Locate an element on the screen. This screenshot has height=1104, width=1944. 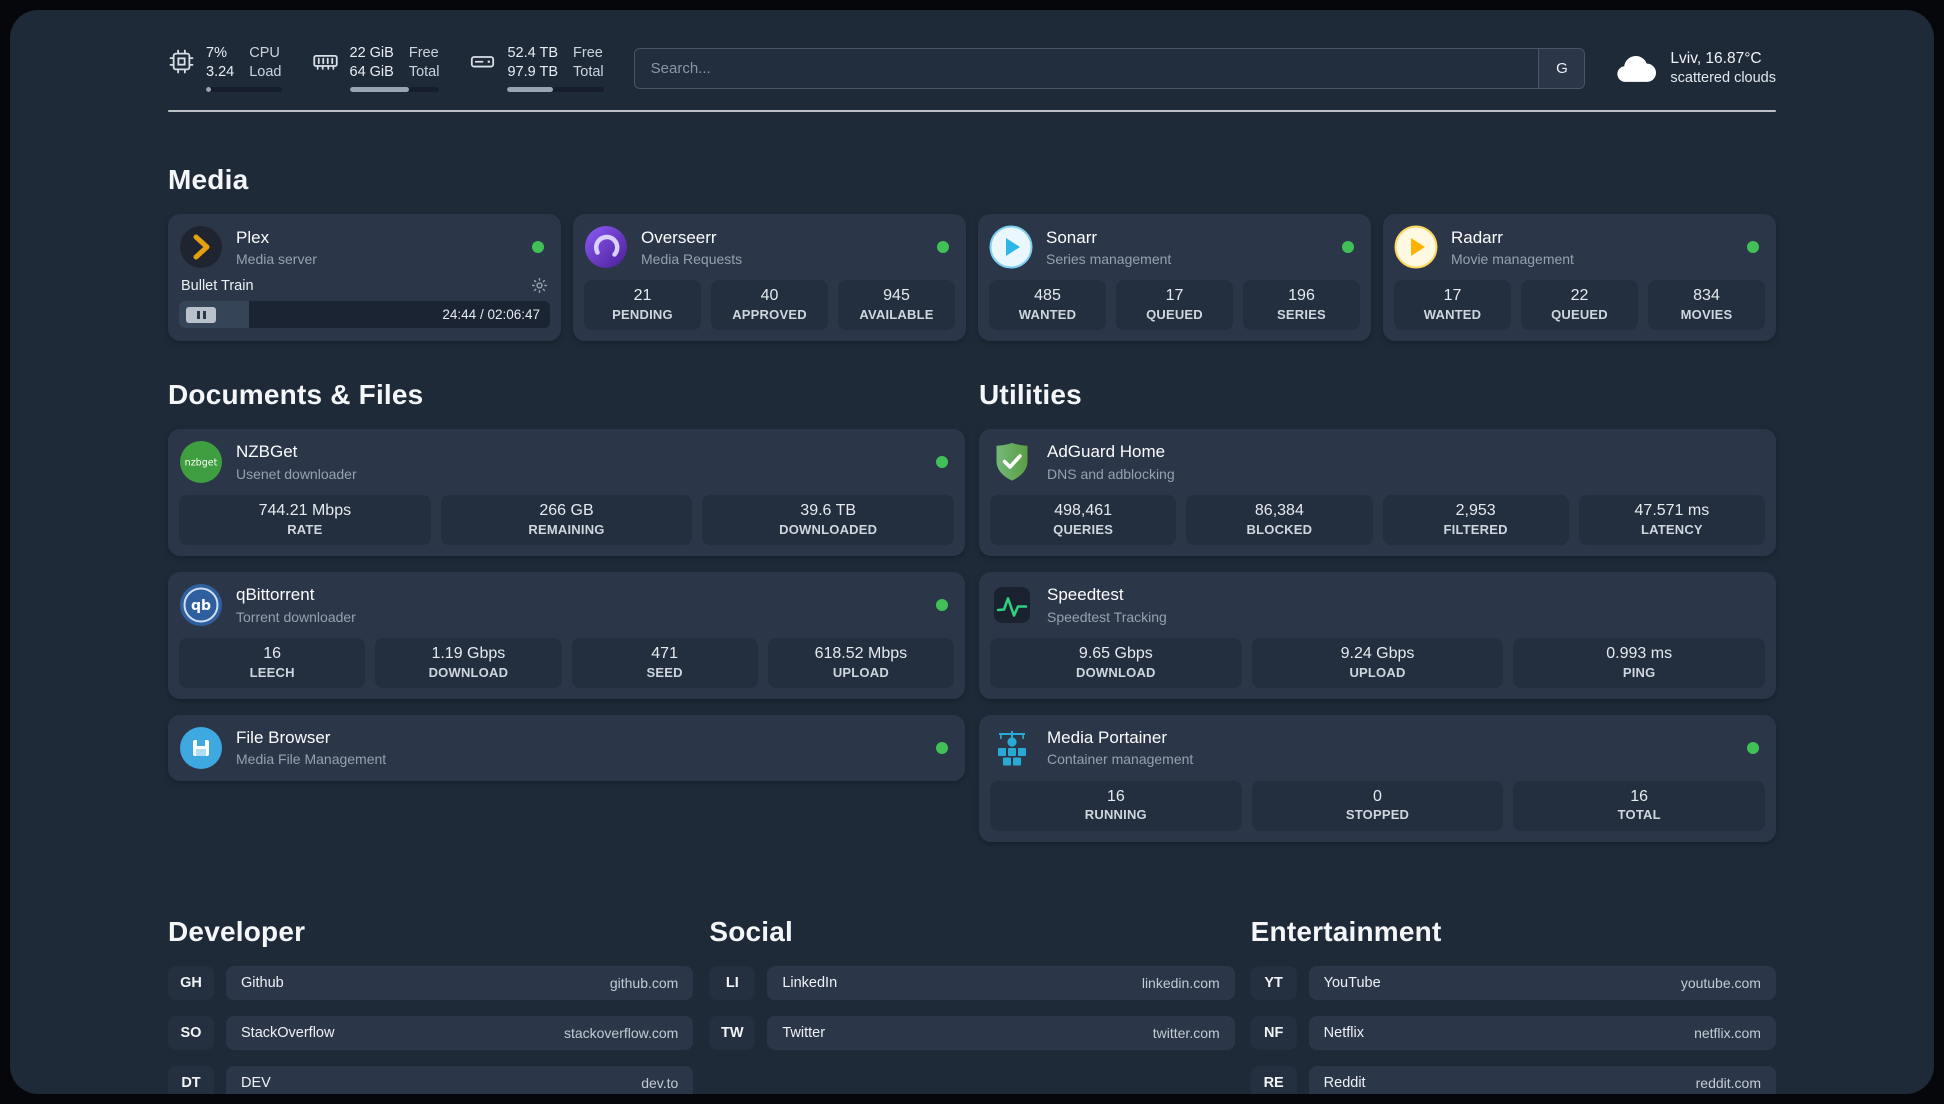
pause-button is located at coordinates (201, 314).